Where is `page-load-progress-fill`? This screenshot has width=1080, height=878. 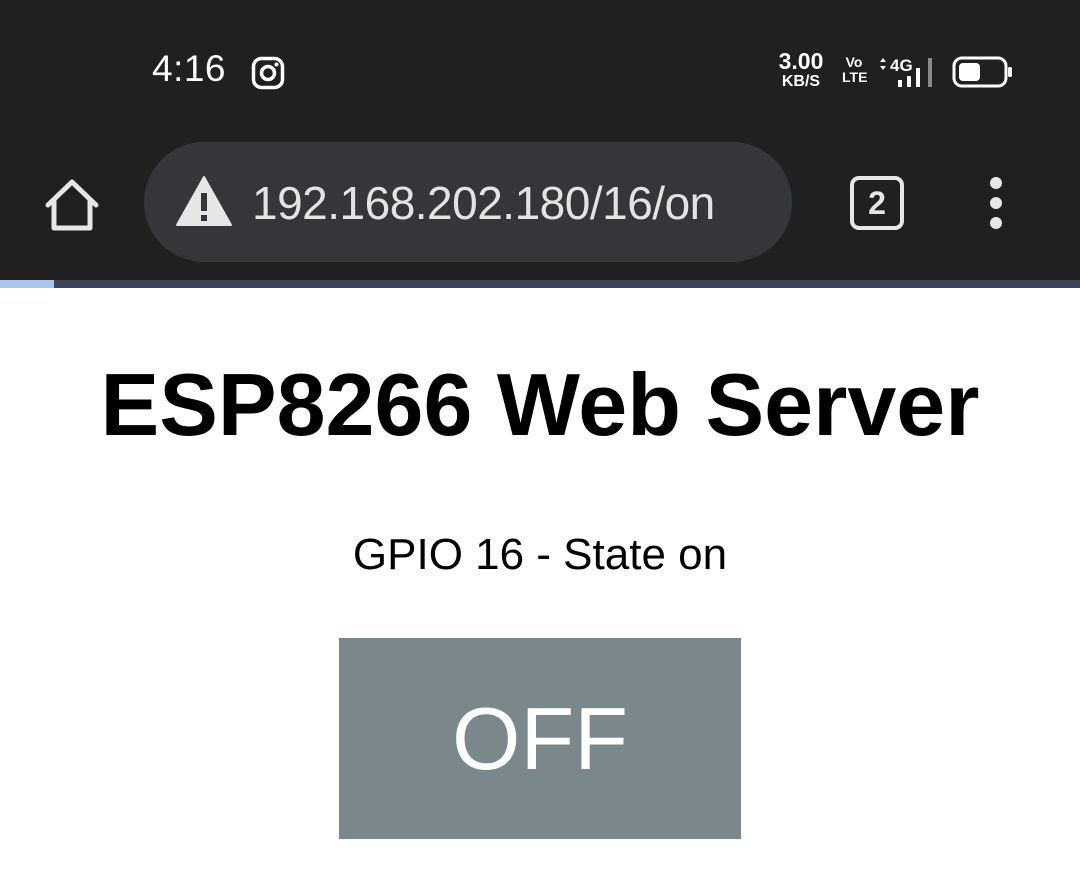
page-load-progress-fill is located at coordinates (27, 284).